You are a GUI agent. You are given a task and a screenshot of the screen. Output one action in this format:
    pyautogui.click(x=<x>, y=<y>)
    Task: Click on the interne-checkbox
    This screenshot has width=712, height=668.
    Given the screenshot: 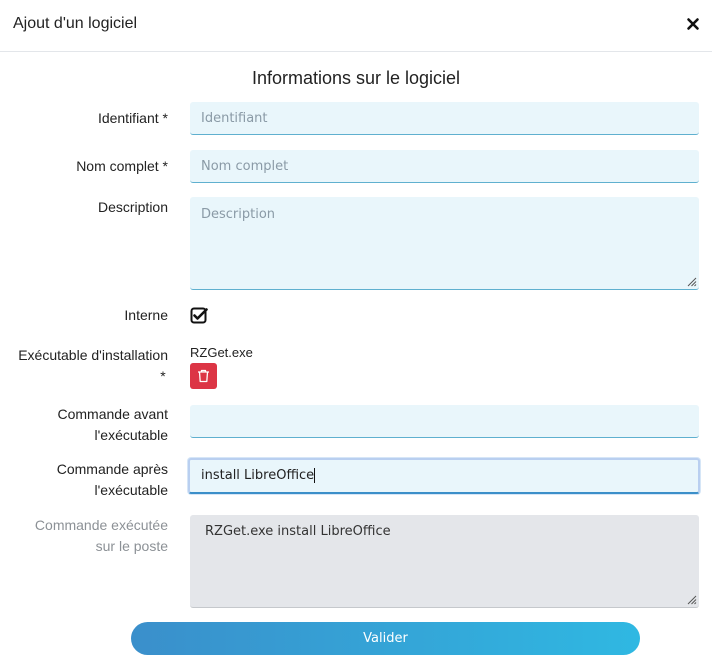 What is the action you would take?
    pyautogui.click(x=199, y=316)
    